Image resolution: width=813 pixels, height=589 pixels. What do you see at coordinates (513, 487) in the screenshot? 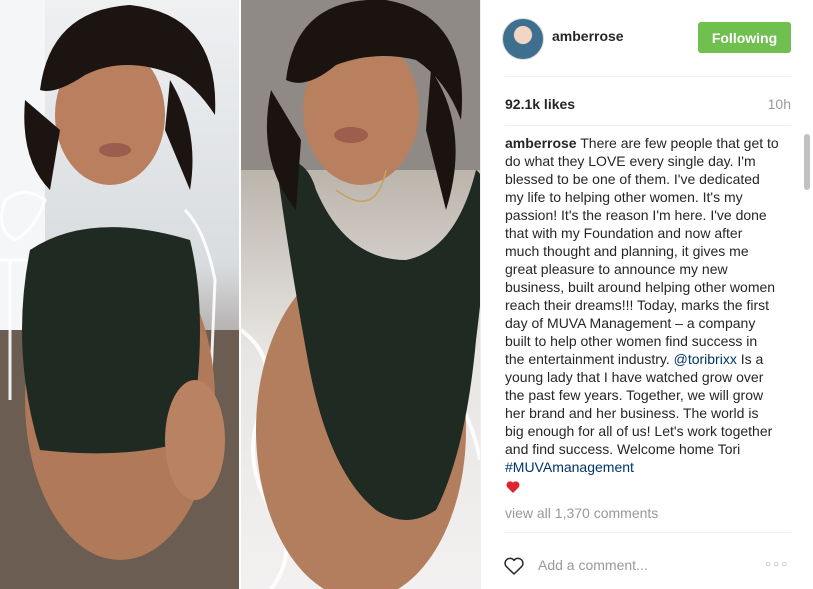
I see `heart-emoji-icon` at bounding box center [513, 487].